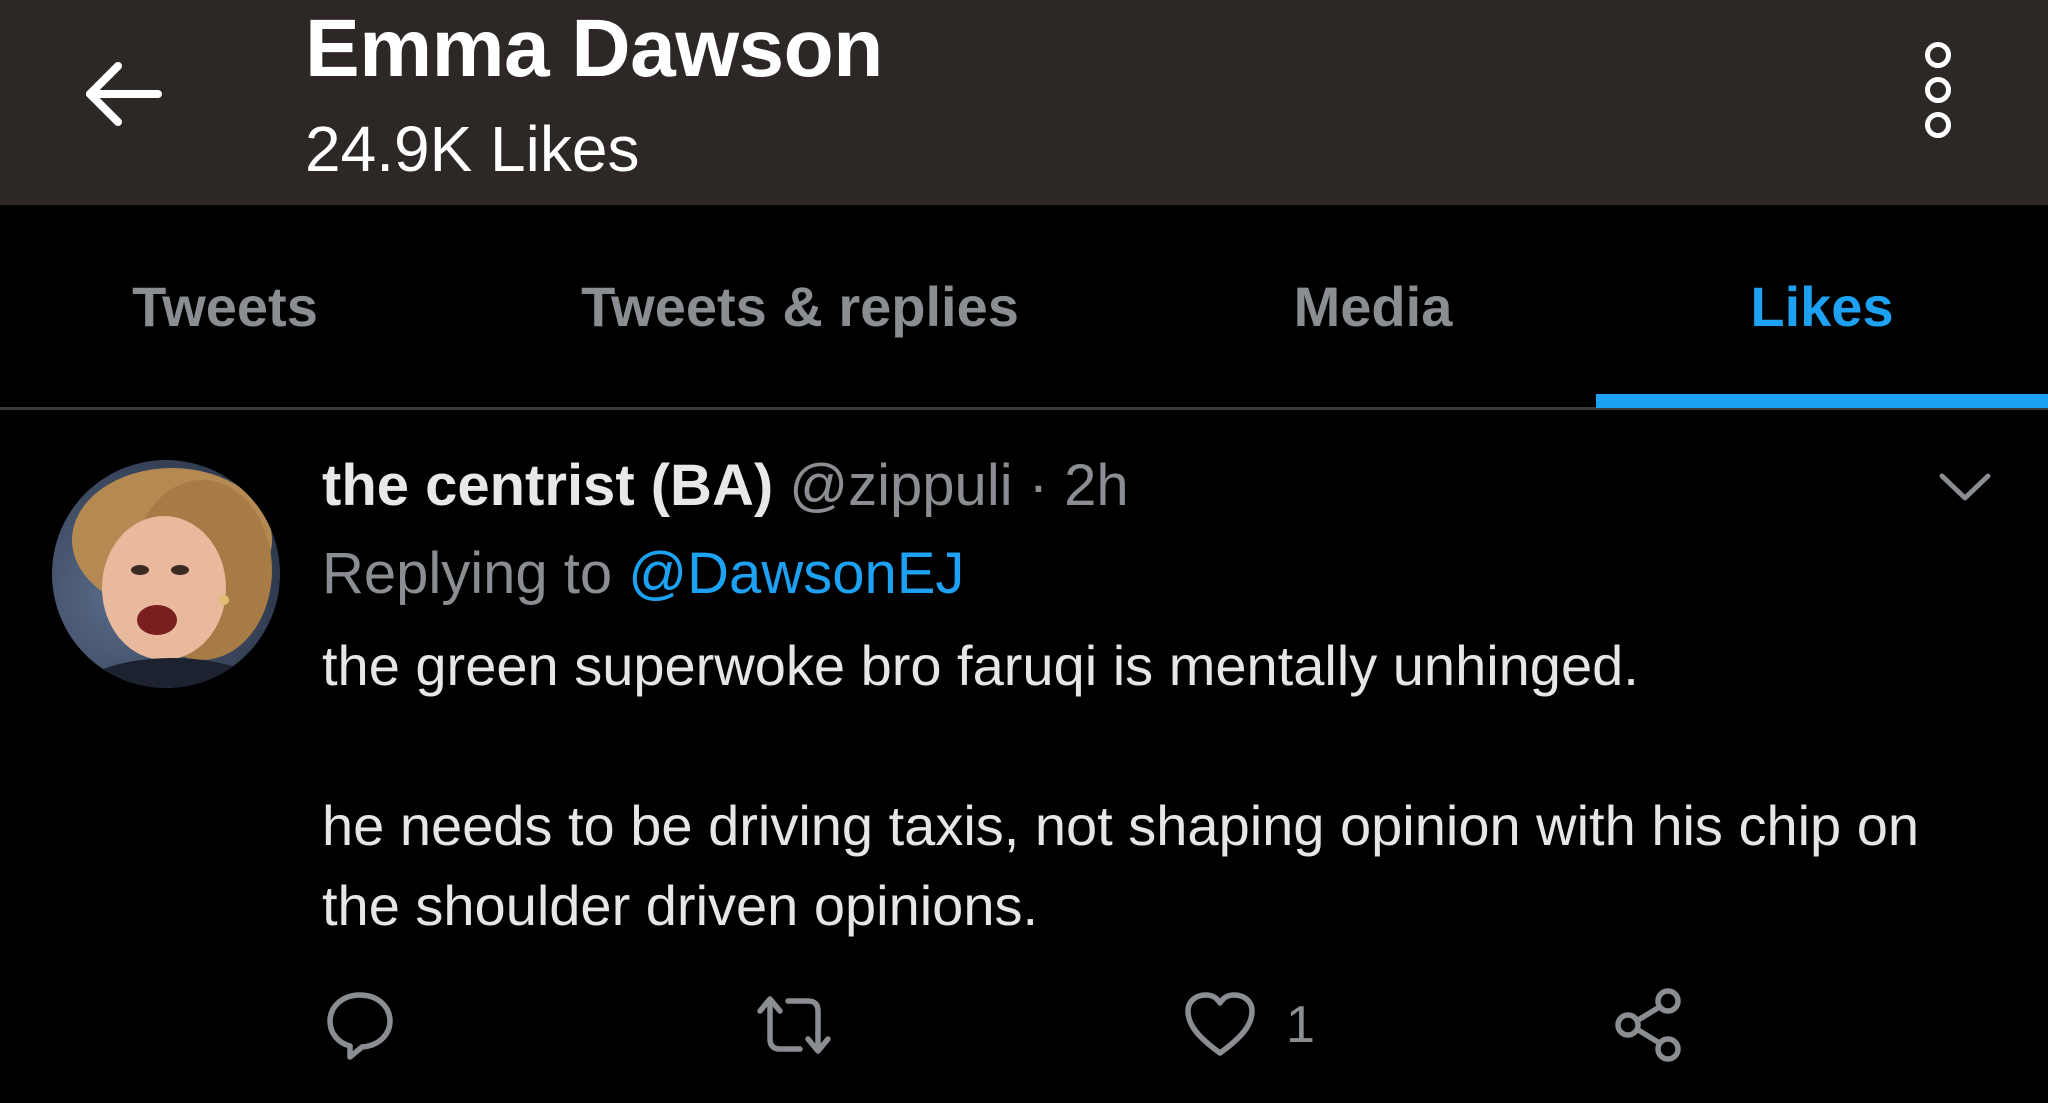  What do you see at coordinates (594, 48) in the screenshot?
I see `profile-name: Emma Dawson` at bounding box center [594, 48].